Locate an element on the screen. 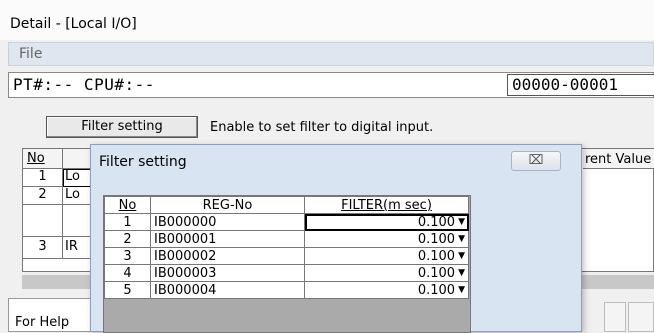  row-no: 4 is located at coordinates (127, 273).